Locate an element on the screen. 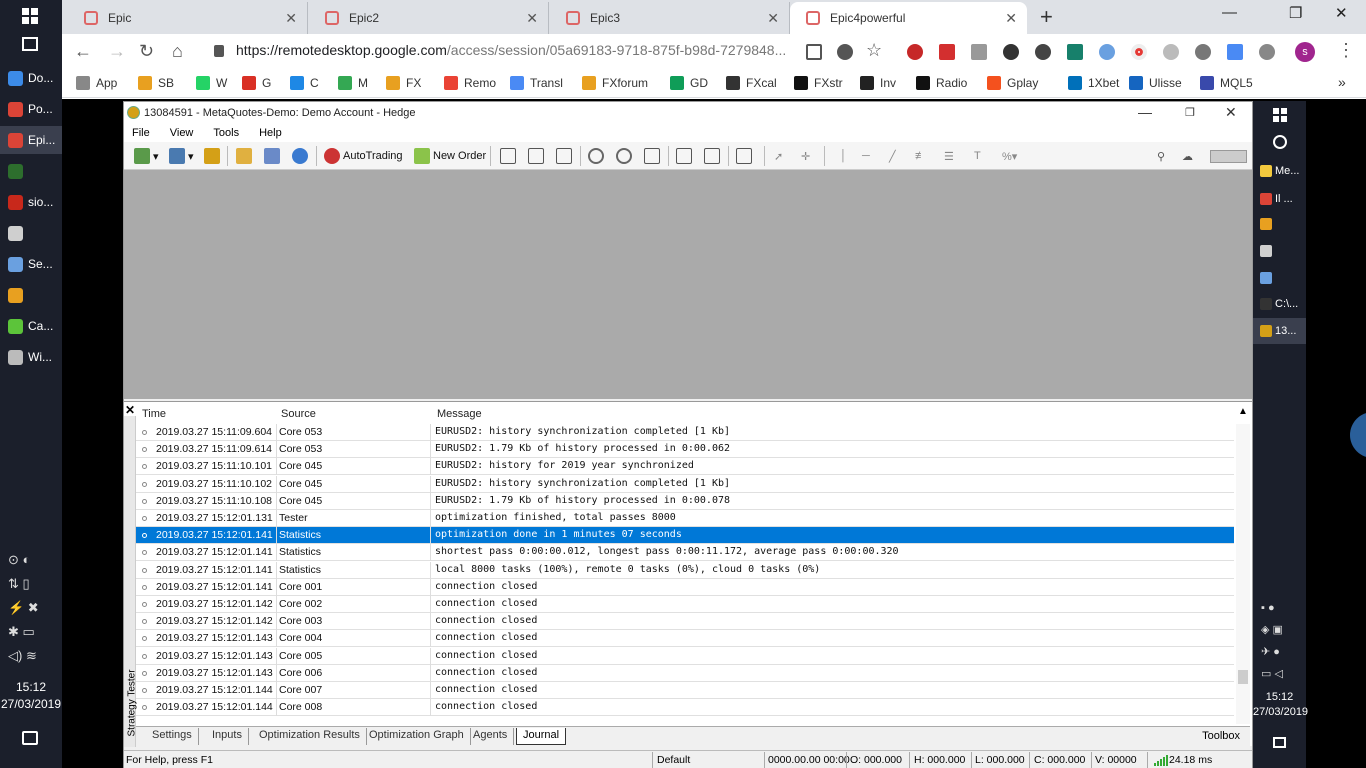 Image resolution: width=1366 pixels, height=768 pixels. indicators-button is located at coordinates (744, 156).